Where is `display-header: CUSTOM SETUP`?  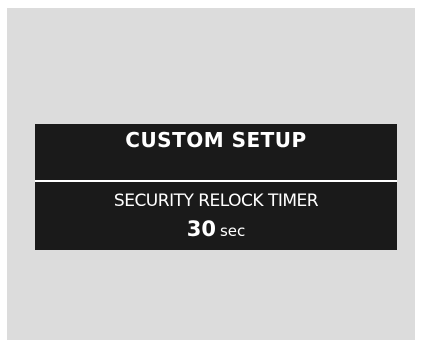
display-header: CUSTOM SETUP is located at coordinates (216, 151).